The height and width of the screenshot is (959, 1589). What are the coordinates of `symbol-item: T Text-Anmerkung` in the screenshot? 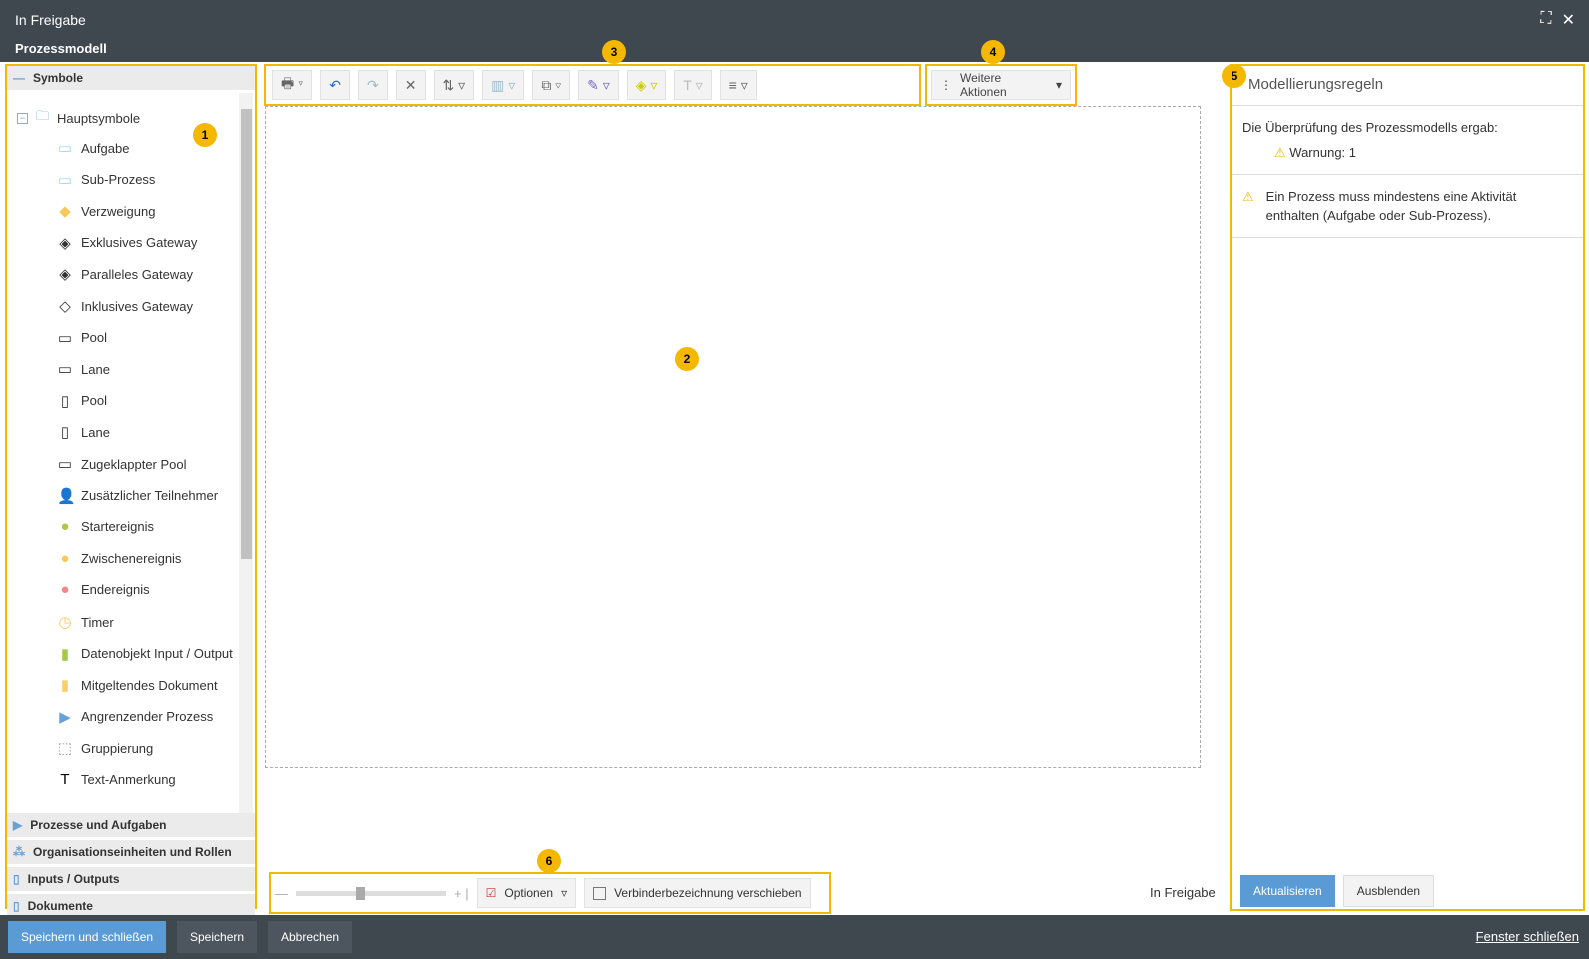 It's located at (116, 779).